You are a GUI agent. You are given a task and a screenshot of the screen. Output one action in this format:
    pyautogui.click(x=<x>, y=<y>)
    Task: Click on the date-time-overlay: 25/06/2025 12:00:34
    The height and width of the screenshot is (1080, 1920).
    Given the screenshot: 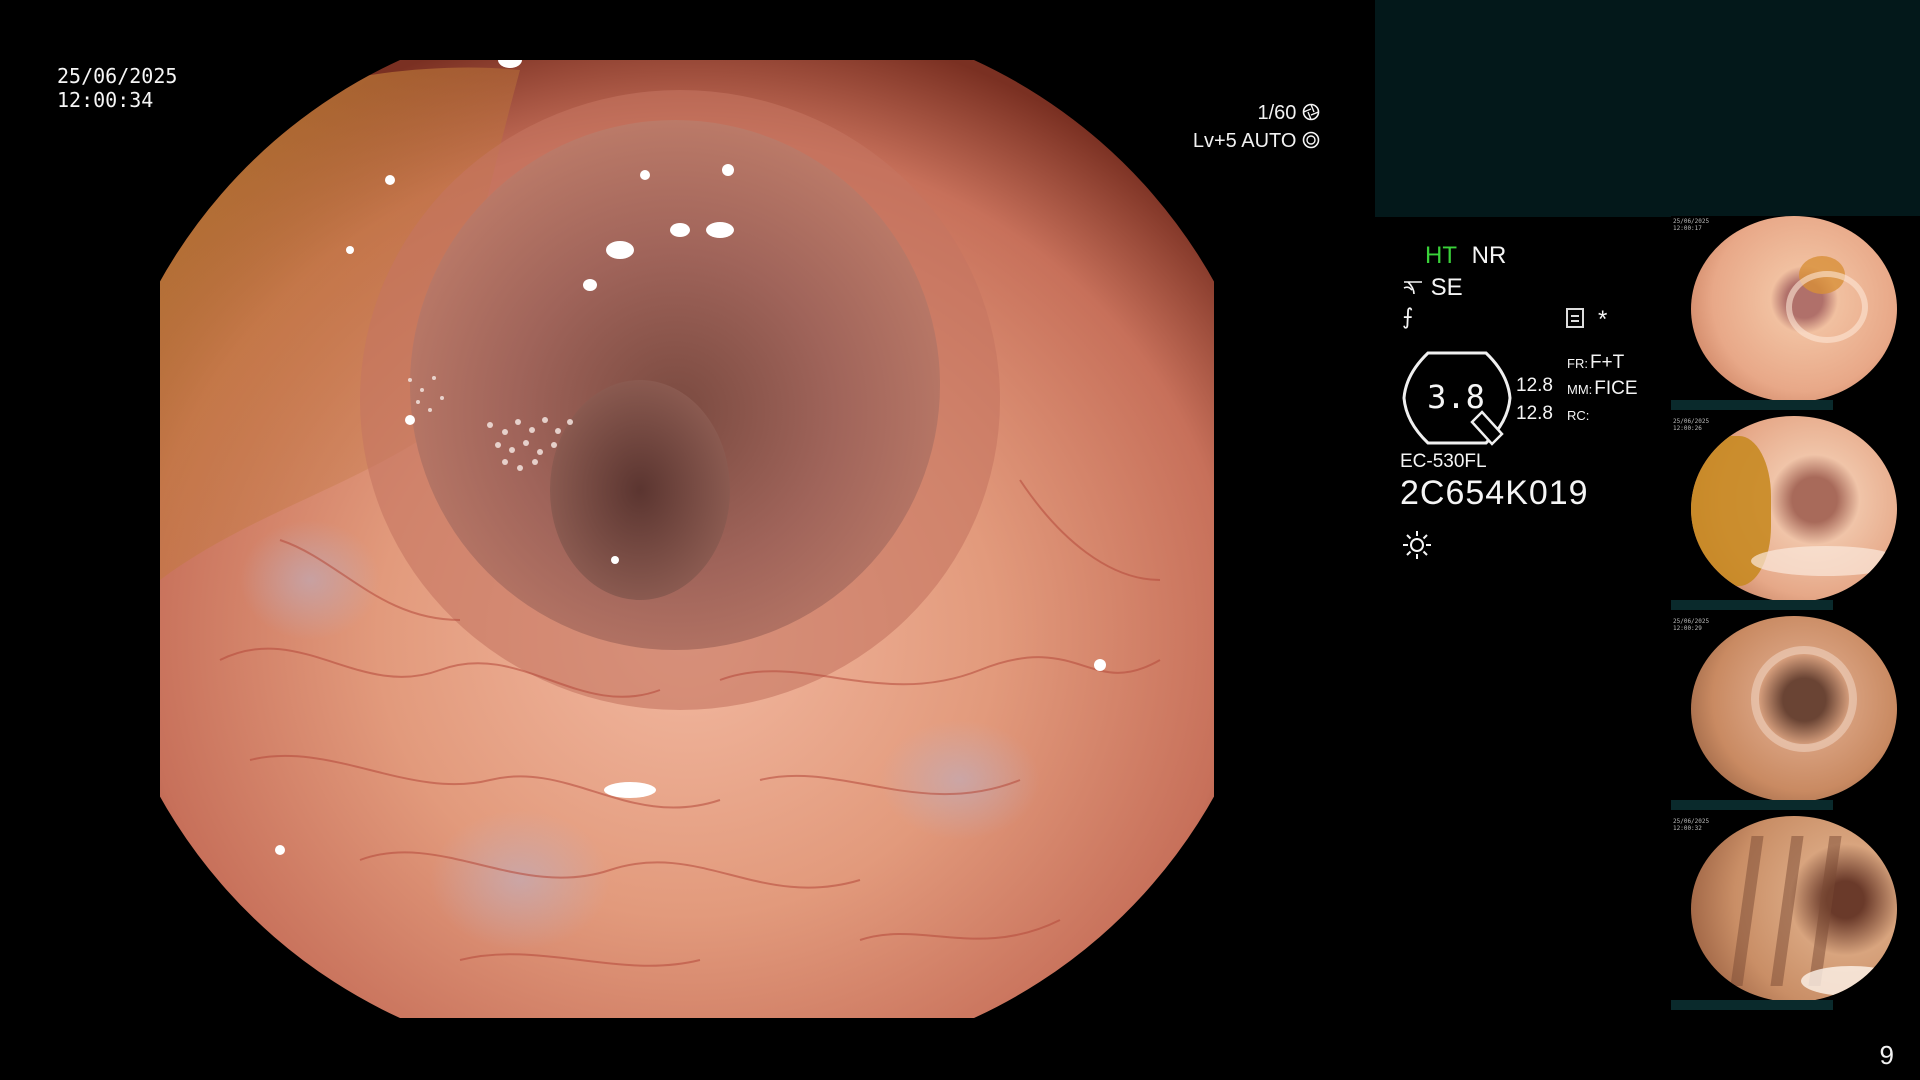 What is the action you would take?
    pyautogui.click(x=117, y=88)
    